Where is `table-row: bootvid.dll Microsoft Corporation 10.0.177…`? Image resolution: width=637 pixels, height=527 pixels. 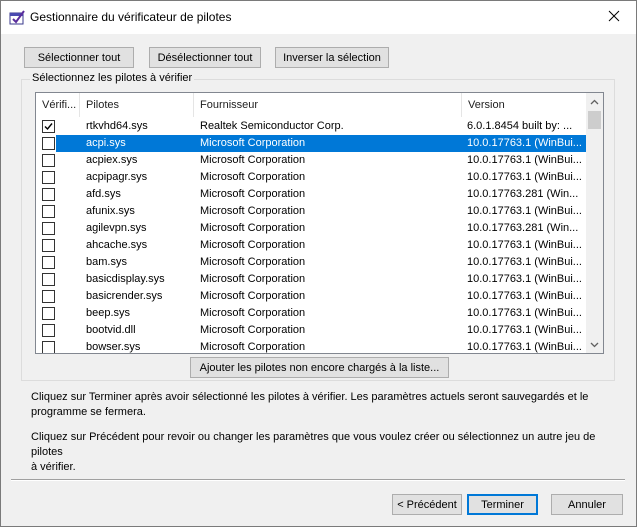
table-row: bootvid.dll Microsoft Corporation 10.0.177… is located at coordinates (311, 330).